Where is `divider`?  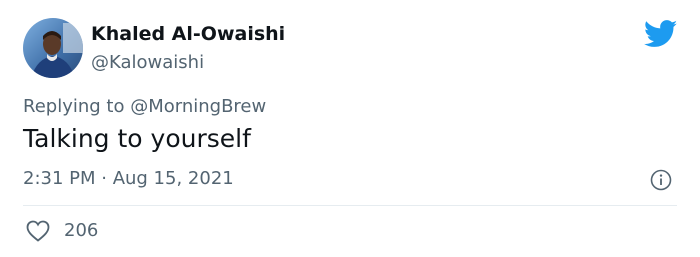 divider is located at coordinates (350, 205).